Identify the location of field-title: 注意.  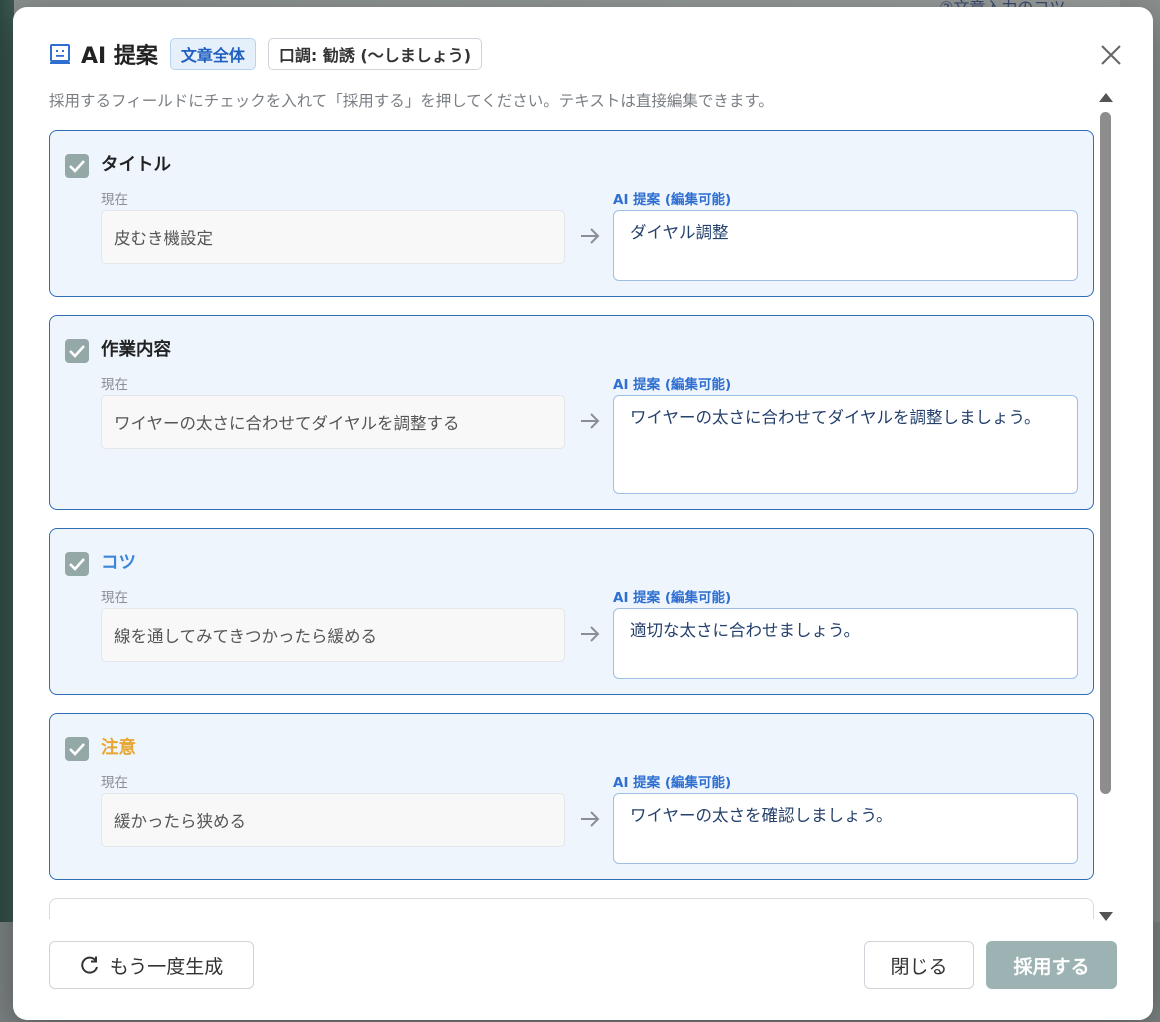
(118, 748).